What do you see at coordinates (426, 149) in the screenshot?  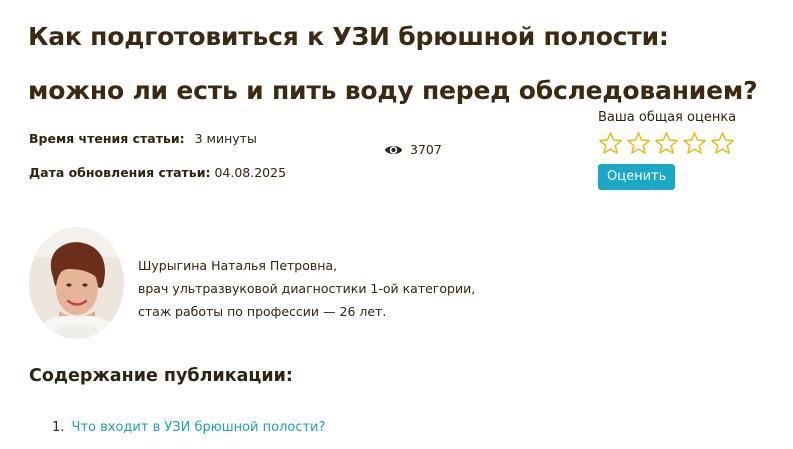 I see `views-count: 3707` at bounding box center [426, 149].